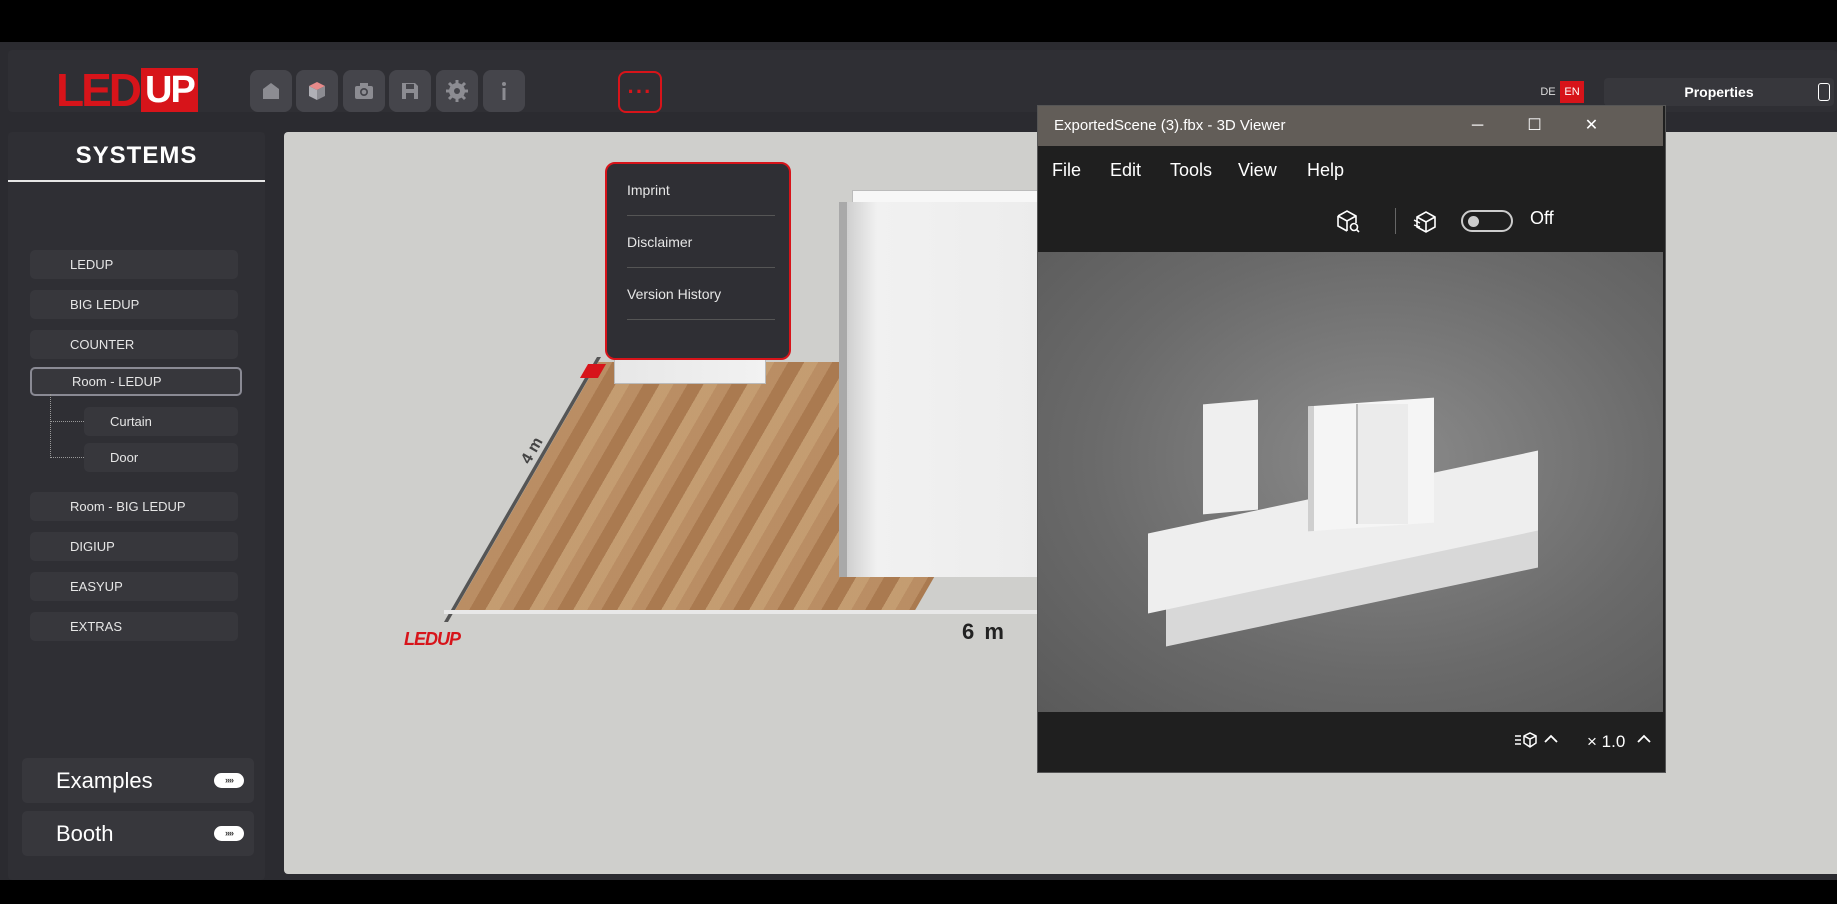 Image resolution: width=1837 pixels, height=904 pixels. I want to click on ledup-logo: LED UP, so click(127, 90).